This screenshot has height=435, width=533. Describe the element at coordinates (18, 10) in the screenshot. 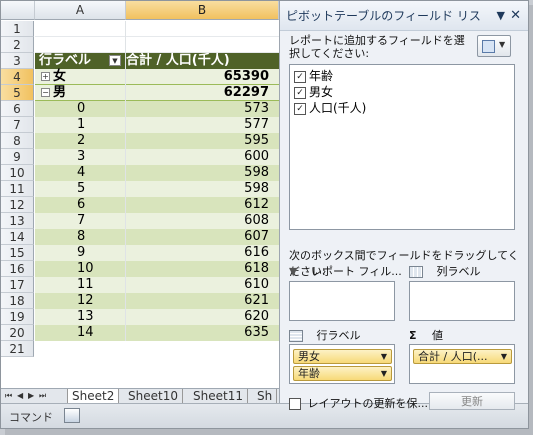

I see `select-all-corner` at that location.